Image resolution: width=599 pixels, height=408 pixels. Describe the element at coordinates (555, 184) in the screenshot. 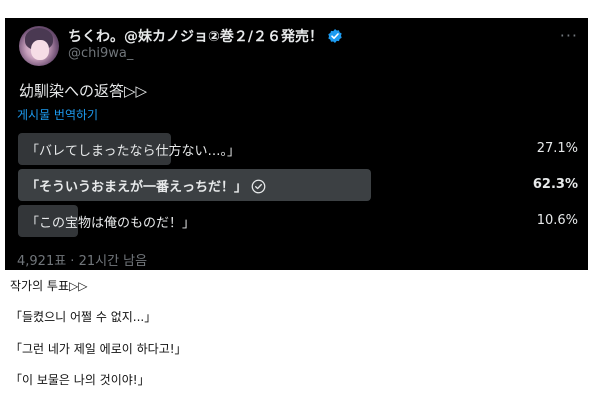

I see `poll-option-percent: 62.3%` at that location.